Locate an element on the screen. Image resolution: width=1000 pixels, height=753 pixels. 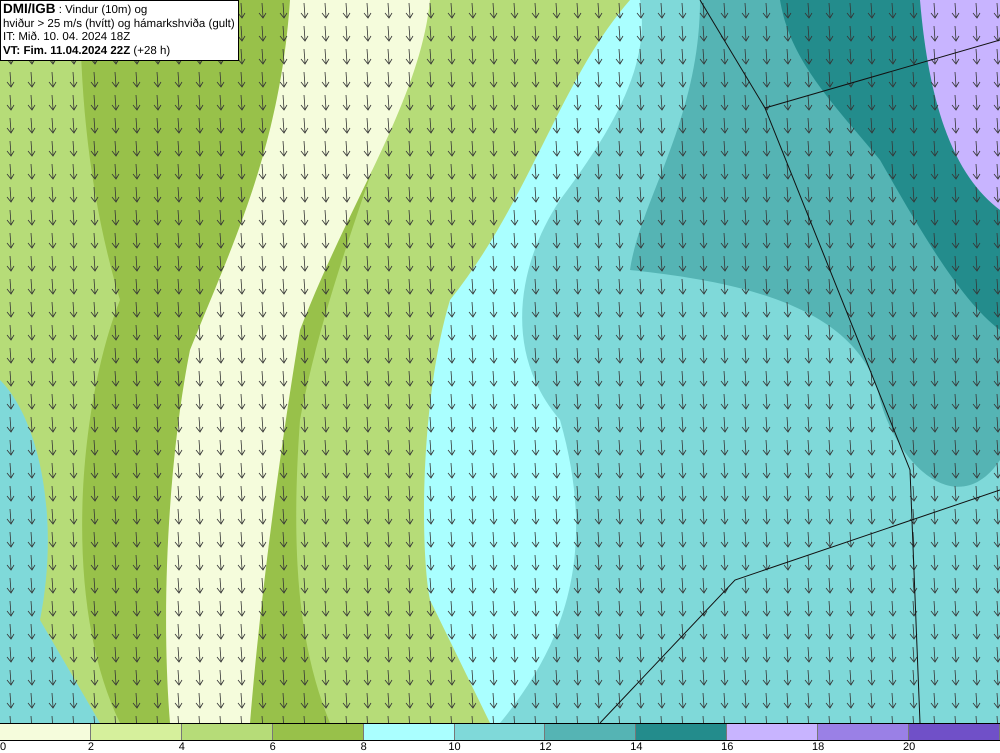
scale-label: 14 is located at coordinates (636, 747).